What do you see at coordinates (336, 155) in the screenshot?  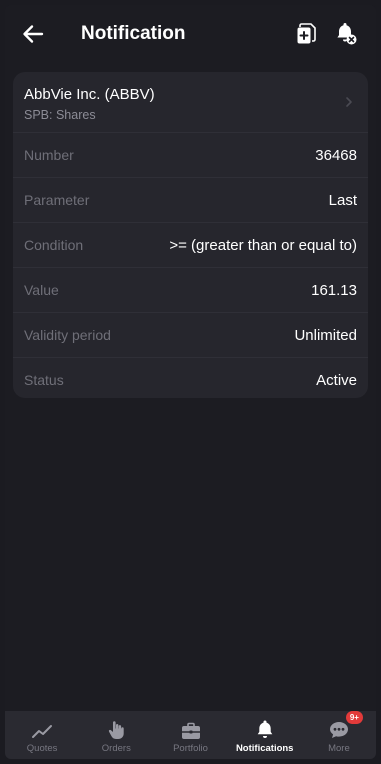 I see `detail-value: 36468` at bounding box center [336, 155].